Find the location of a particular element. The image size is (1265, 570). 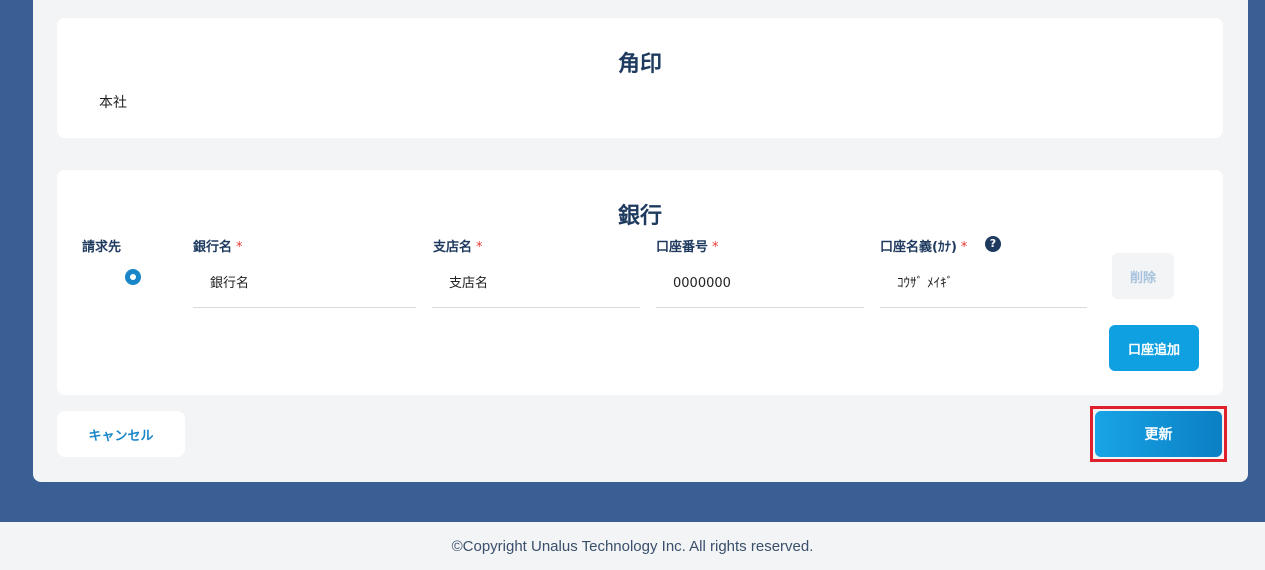

bank-name-field is located at coordinates (304, 284).